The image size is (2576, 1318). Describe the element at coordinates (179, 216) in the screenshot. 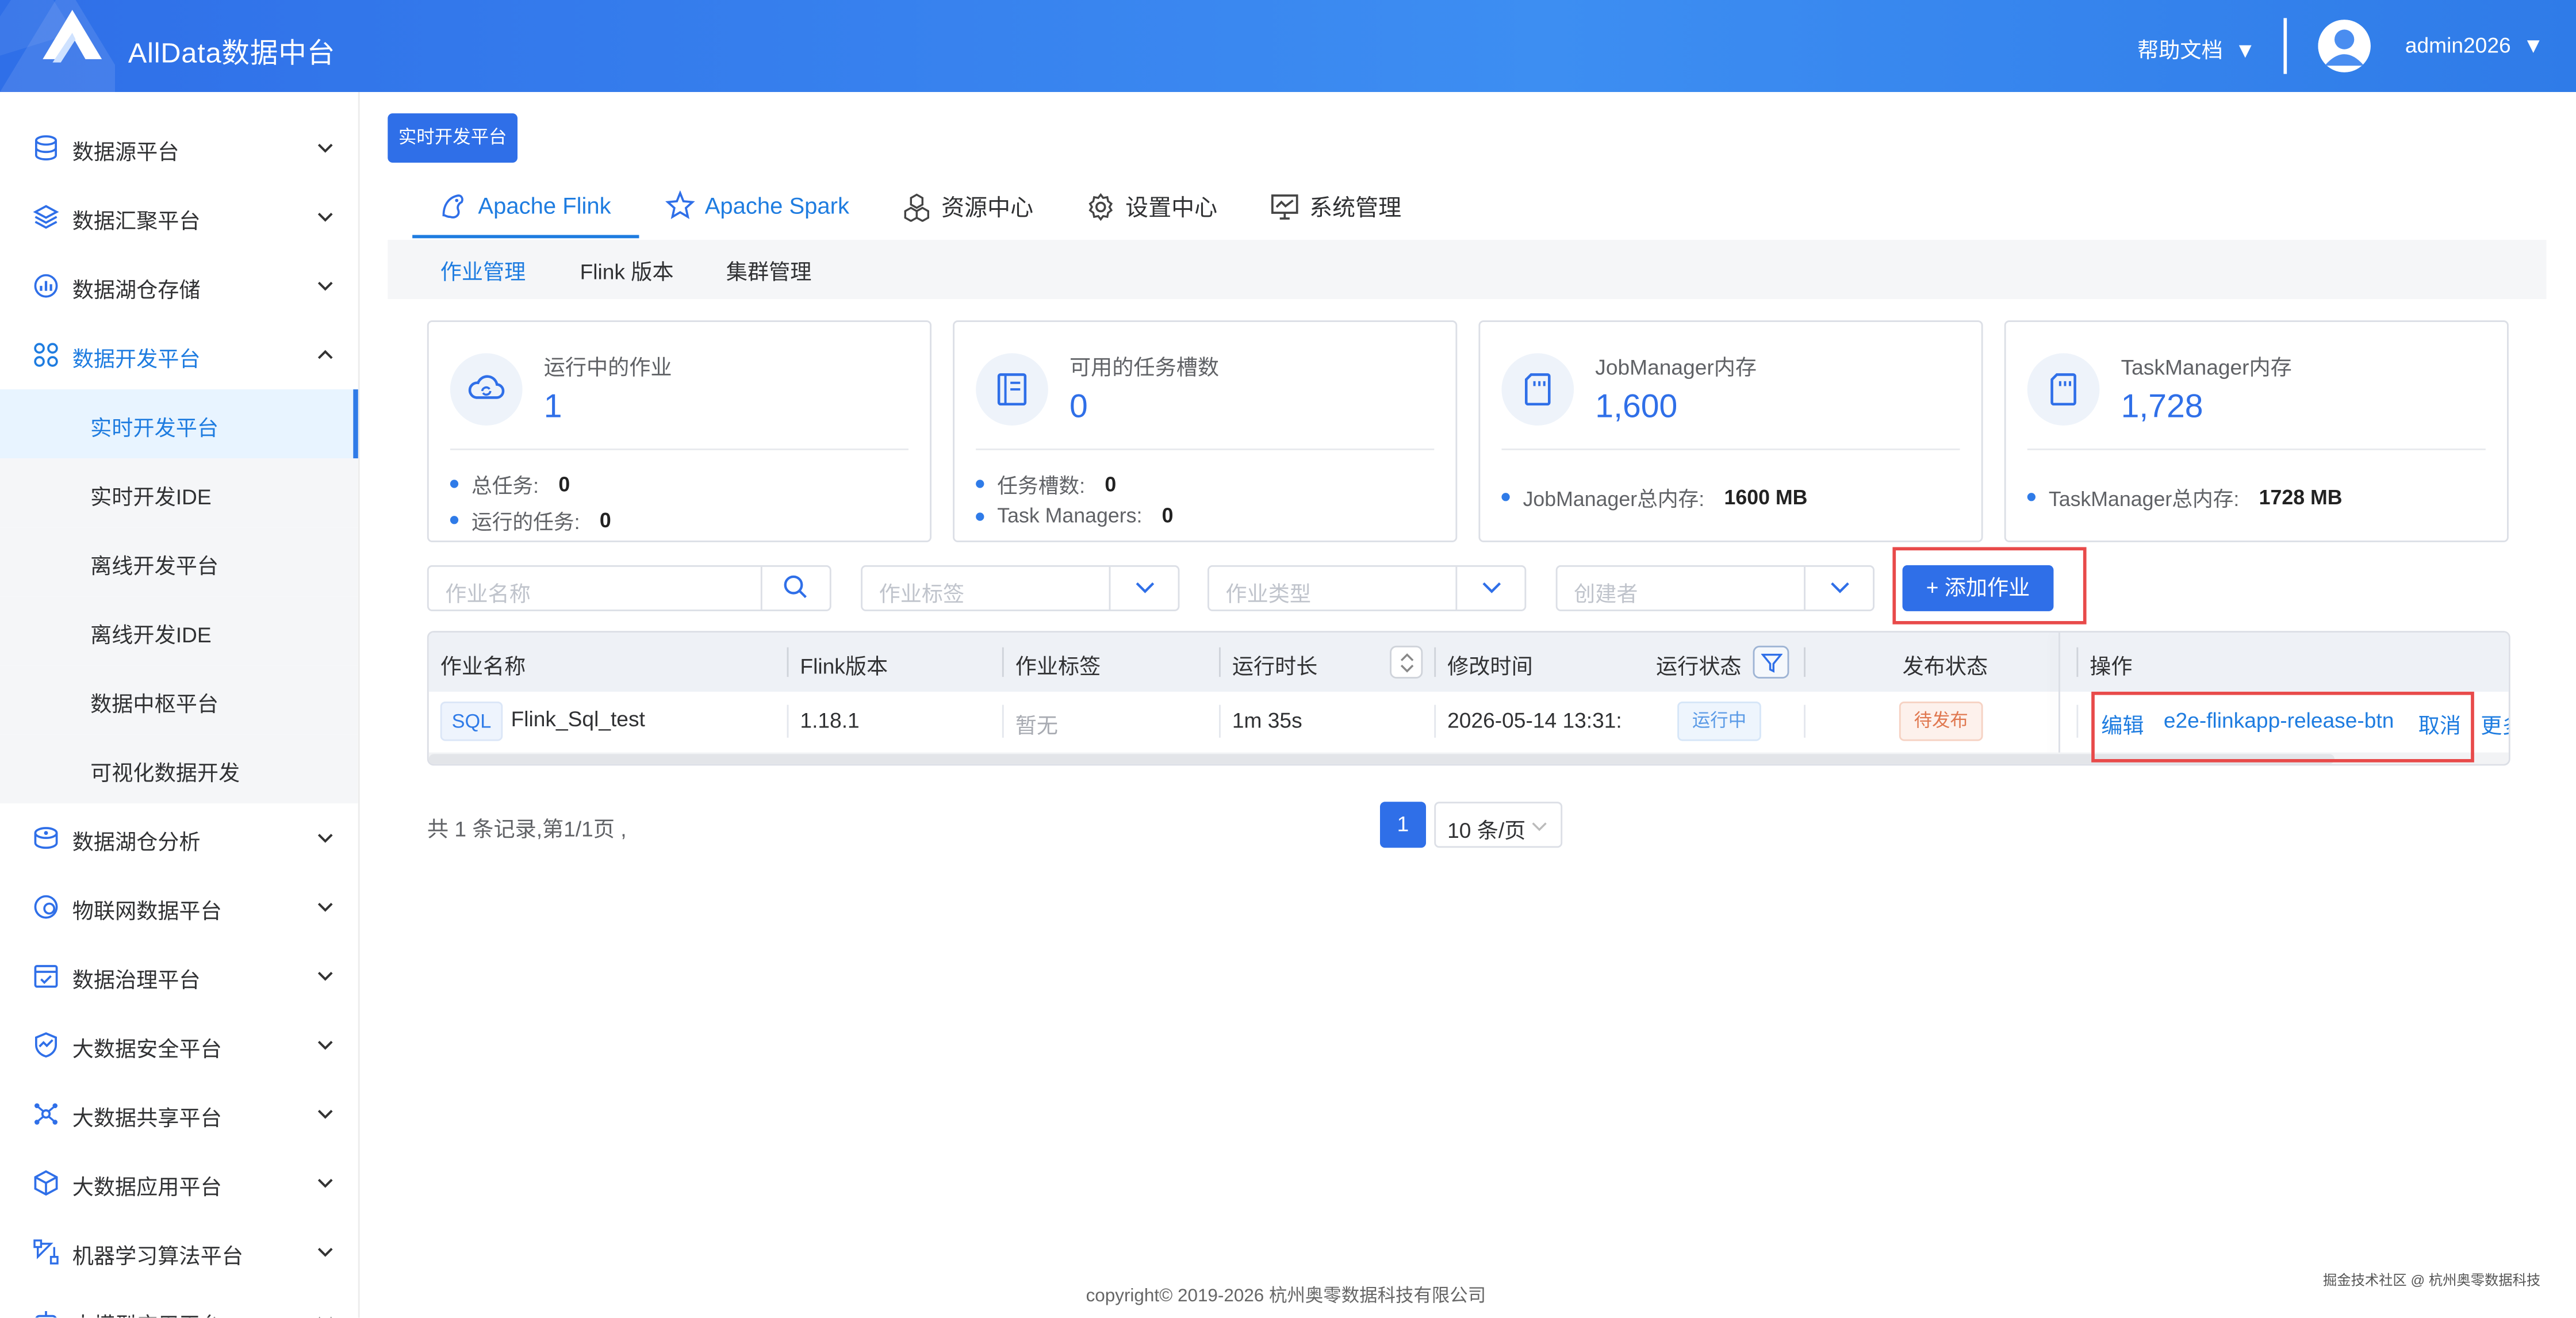

I see `sidebar-item-aggregation: 数据汇聚平台` at that location.